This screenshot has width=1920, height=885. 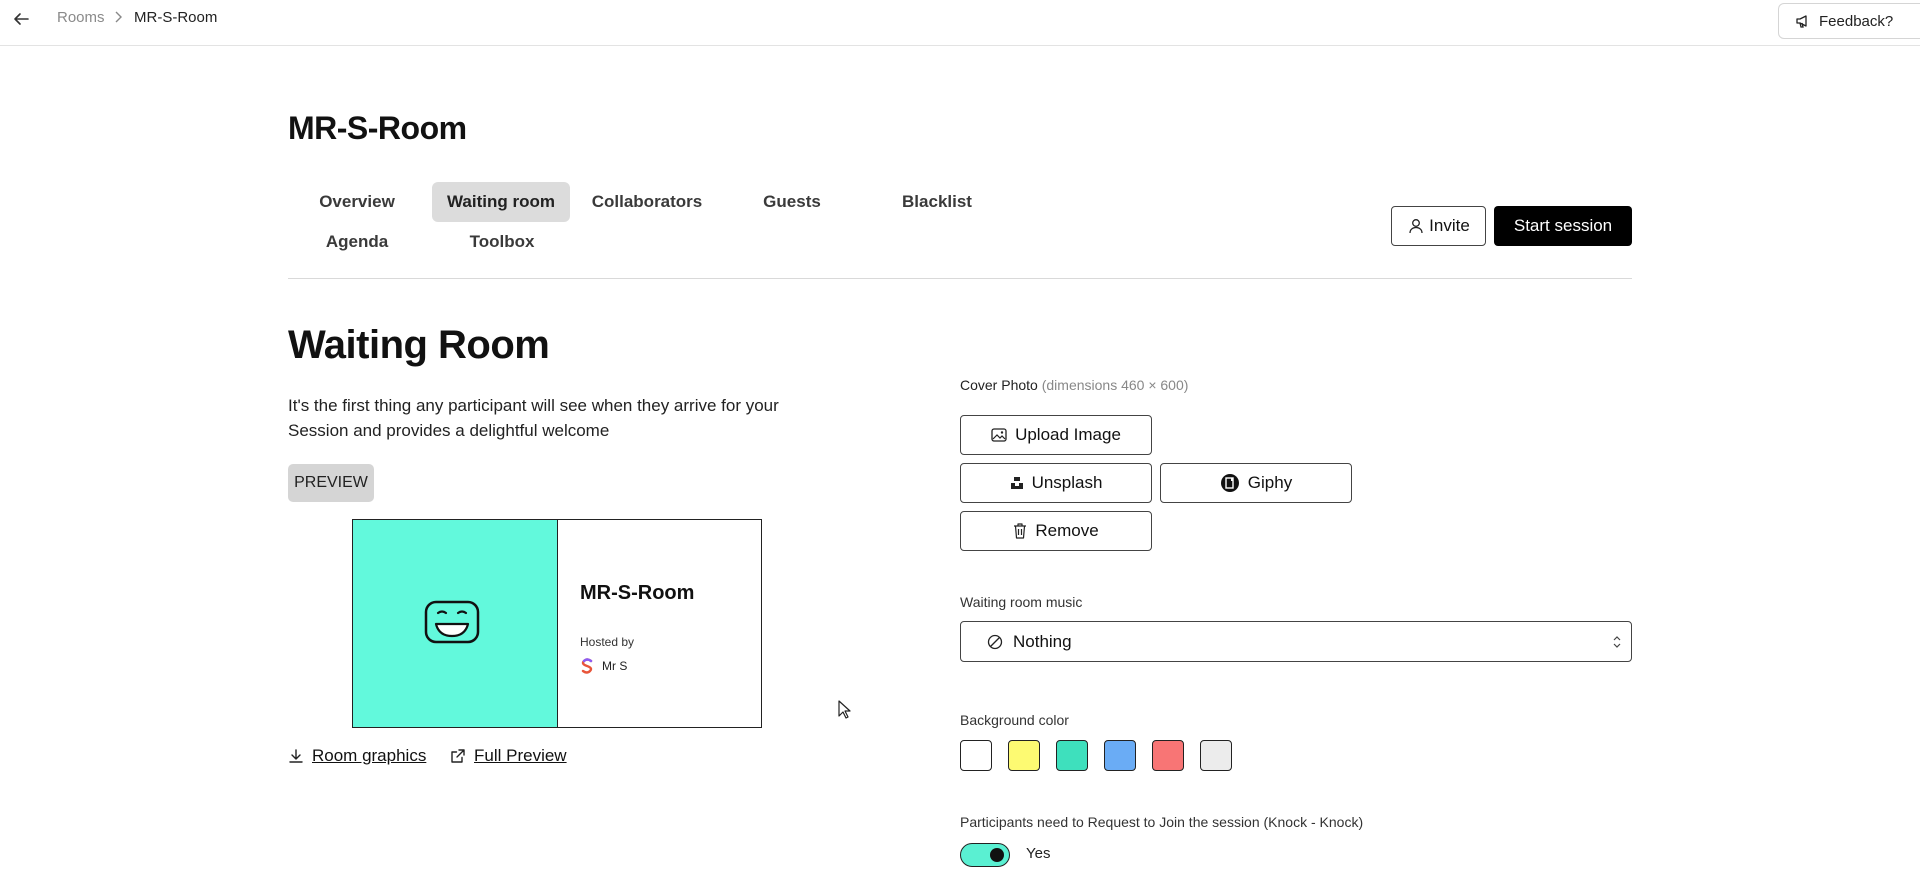 What do you see at coordinates (976, 755) in the screenshot?
I see `color-swatch-white` at bounding box center [976, 755].